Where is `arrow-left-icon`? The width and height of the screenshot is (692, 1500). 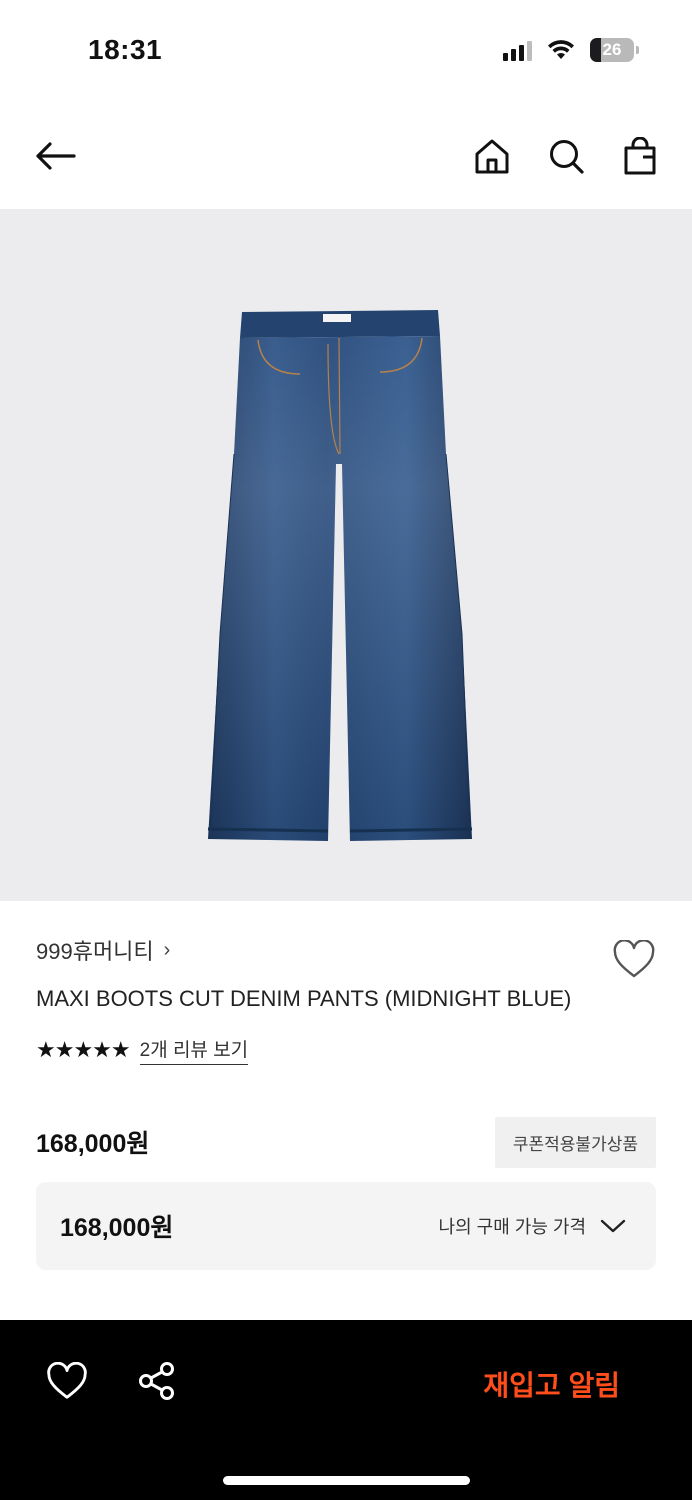
arrow-left-icon is located at coordinates (56, 156).